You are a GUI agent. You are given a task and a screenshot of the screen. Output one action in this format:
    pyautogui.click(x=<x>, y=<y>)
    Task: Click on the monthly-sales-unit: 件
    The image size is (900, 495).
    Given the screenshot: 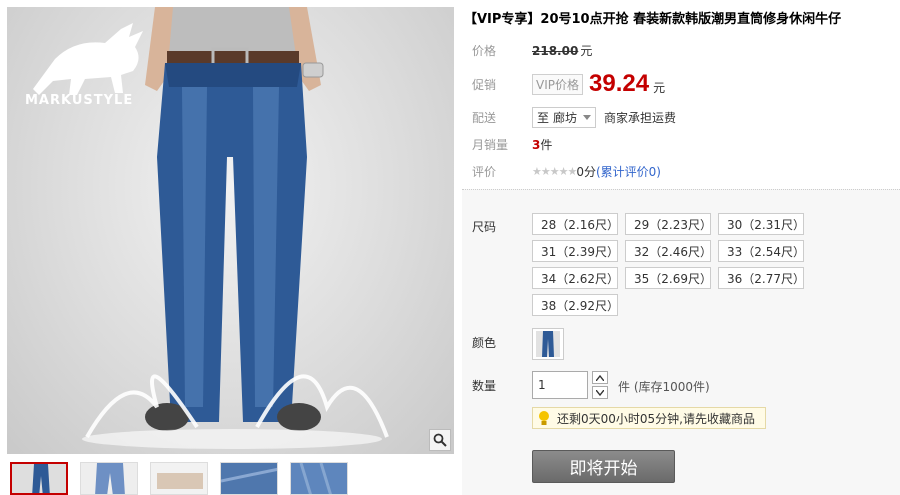 What is the action you would take?
    pyautogui.click(x=546, y=145)
    